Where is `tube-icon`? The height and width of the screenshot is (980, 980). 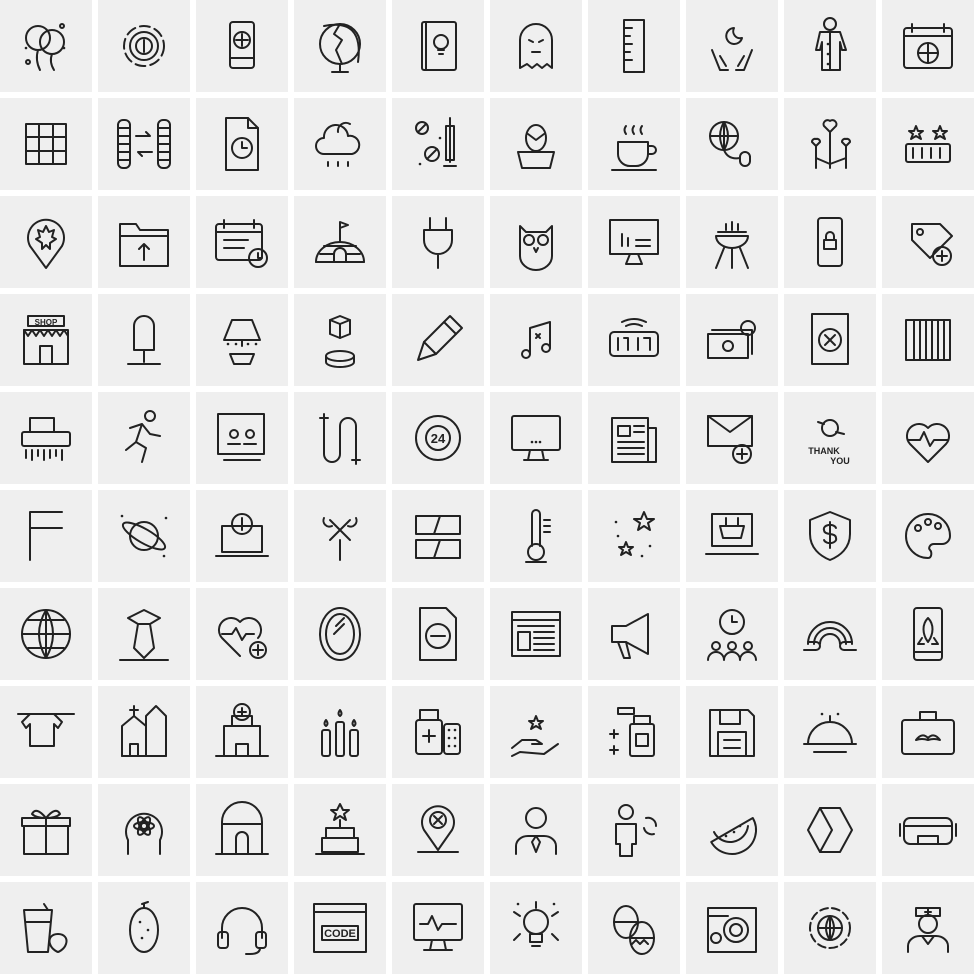 tube-icon is located at coordinates (340, 438).